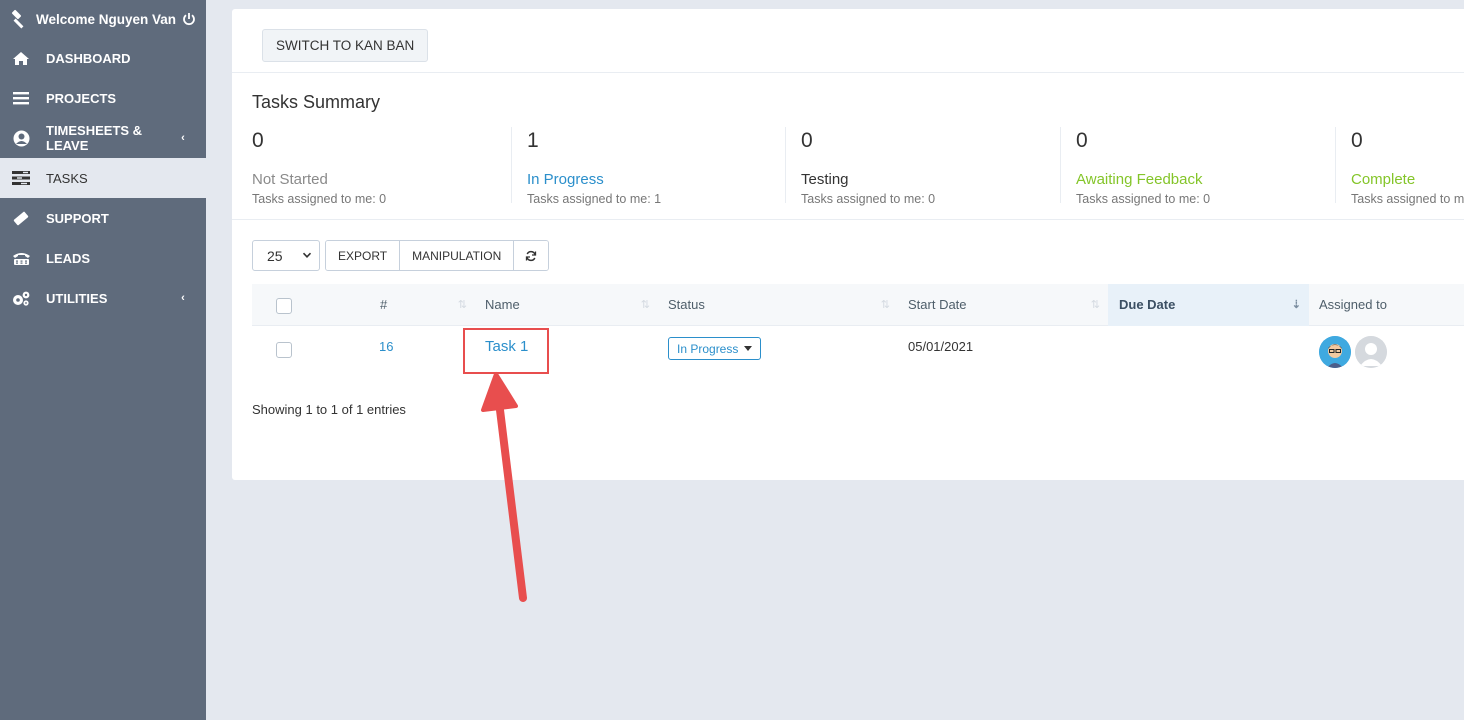  I want to click on stat-name: Testing, so click(825, 179).